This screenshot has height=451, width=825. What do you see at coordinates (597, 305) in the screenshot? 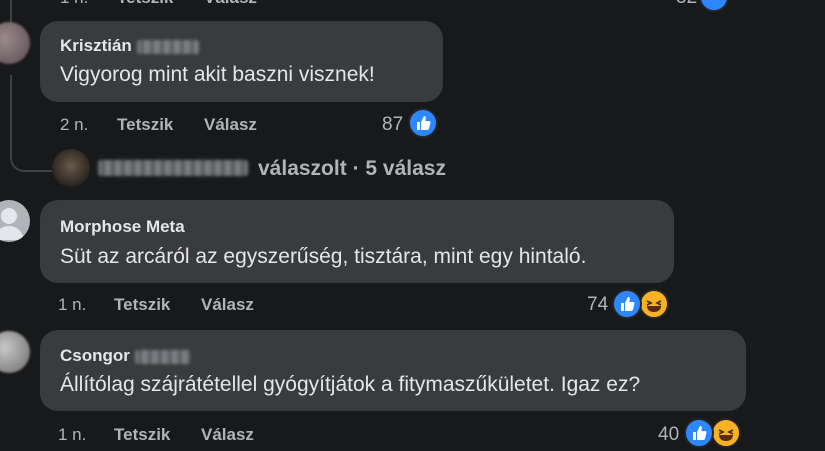
I see `reaction-count: 74` at bounding box center [597, 305].